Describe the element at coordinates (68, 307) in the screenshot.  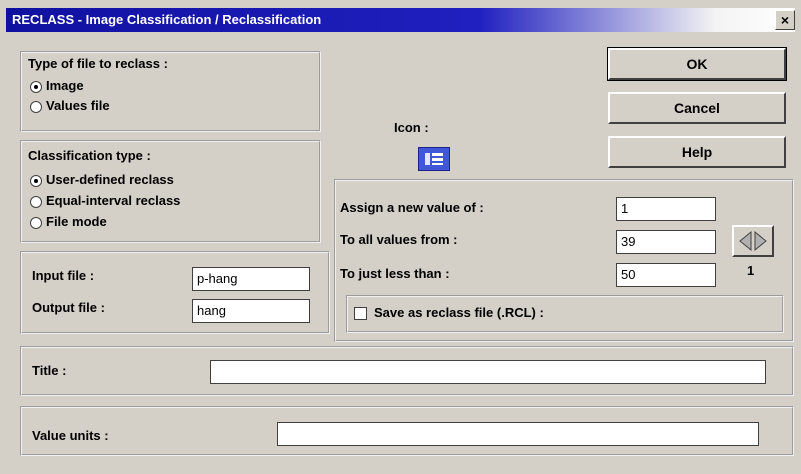
I see `output-file-label: Output file :` at that location.